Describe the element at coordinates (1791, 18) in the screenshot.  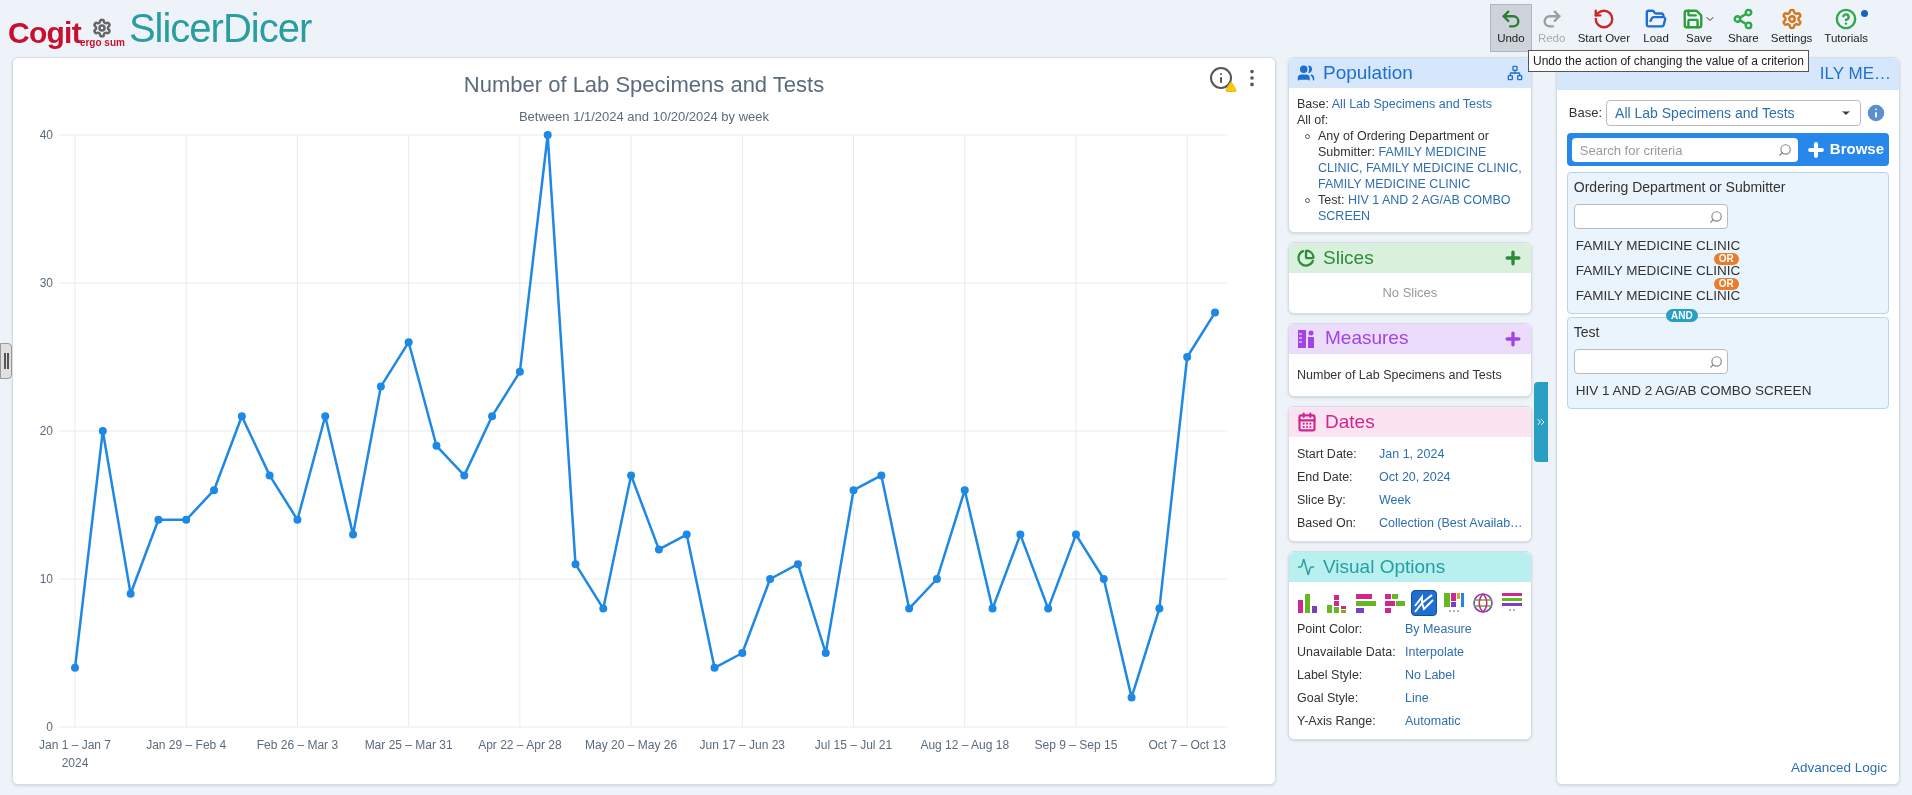
I see `settings-icon` at that location.